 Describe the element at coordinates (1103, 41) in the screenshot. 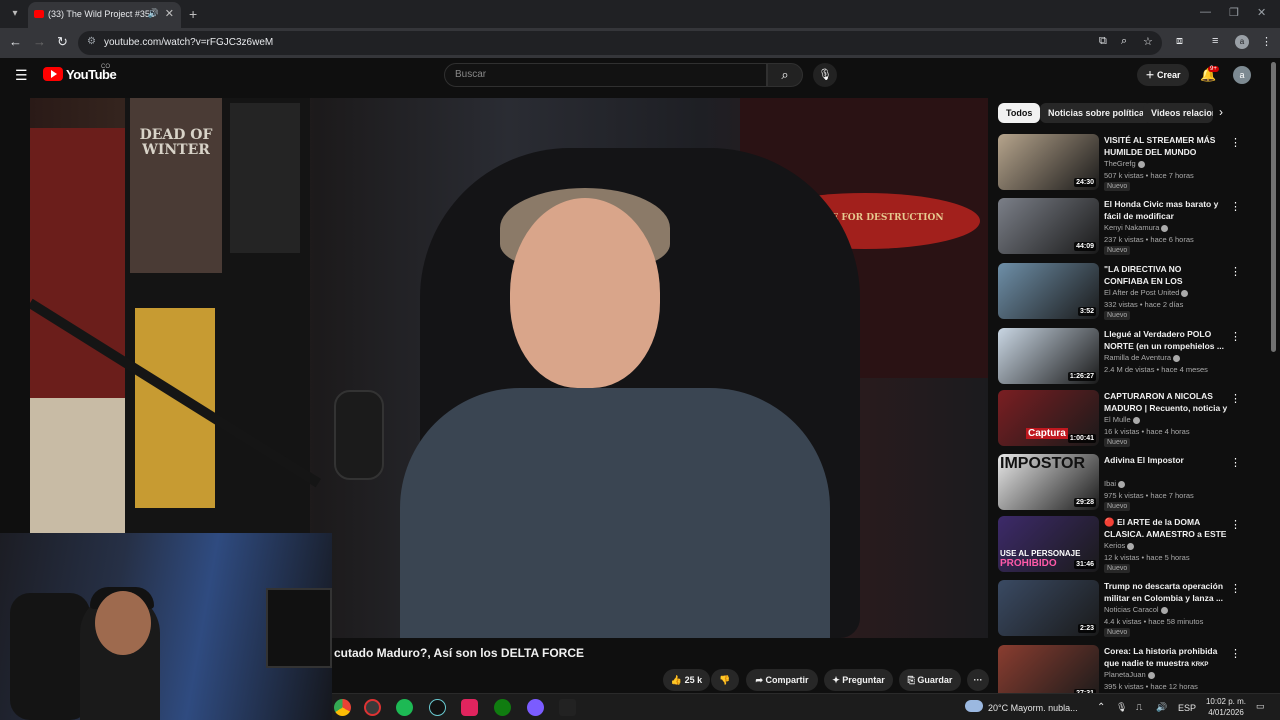

I see `cast-icon: ⧉` at that location.